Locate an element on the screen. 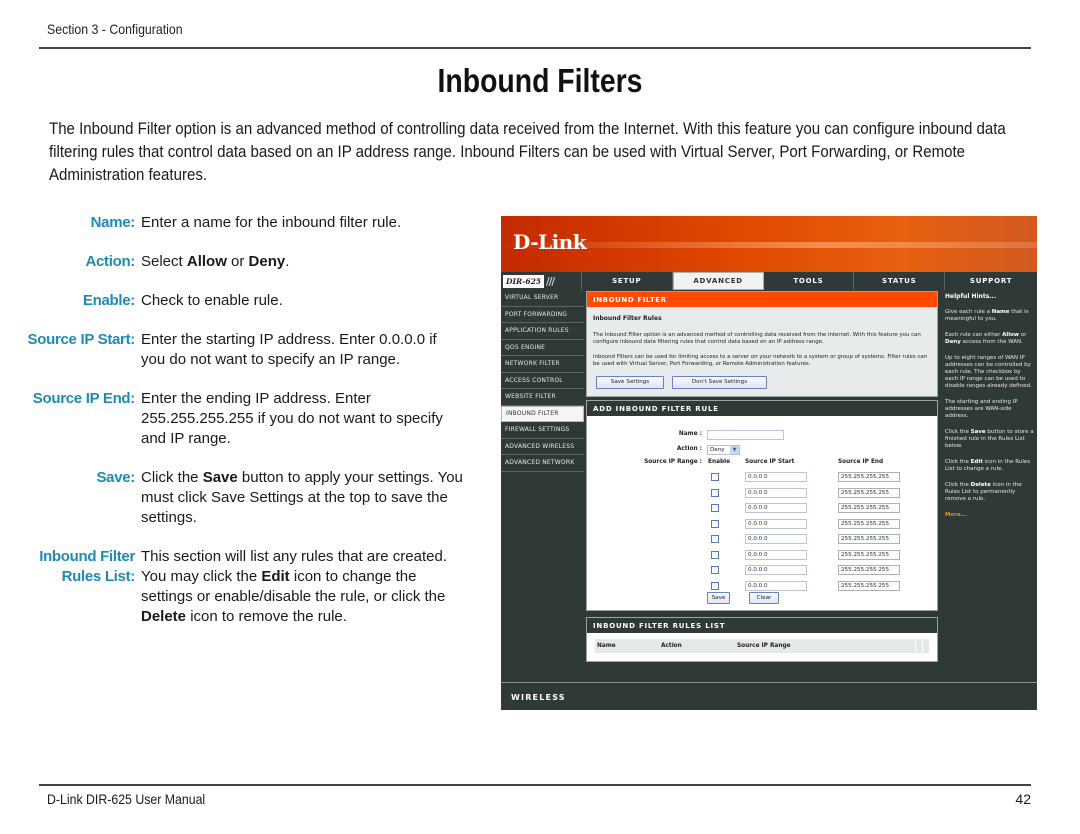 This screenshot has height=834, width=1080. term-line: Rules List: is located at coordinates (98, 576).